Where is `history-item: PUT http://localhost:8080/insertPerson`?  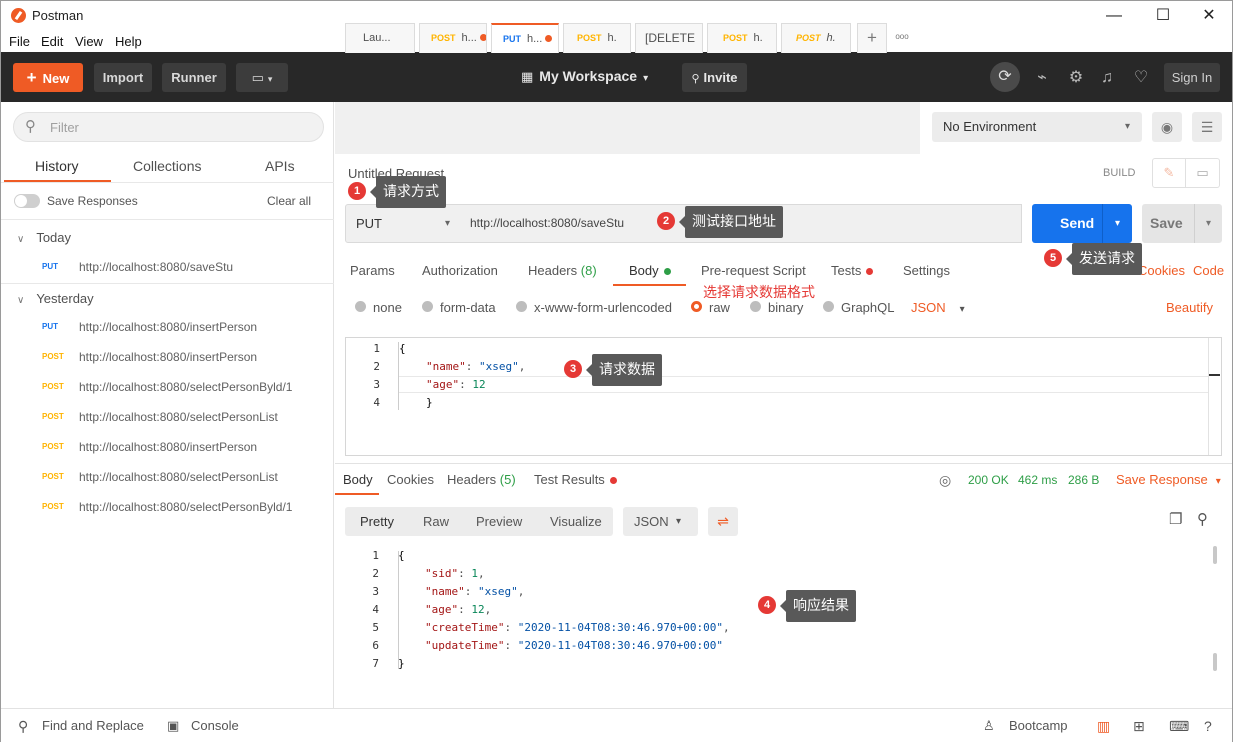 history-item: PUT http://localhost:8080/insertPerson is located at coordinates (167, 328).